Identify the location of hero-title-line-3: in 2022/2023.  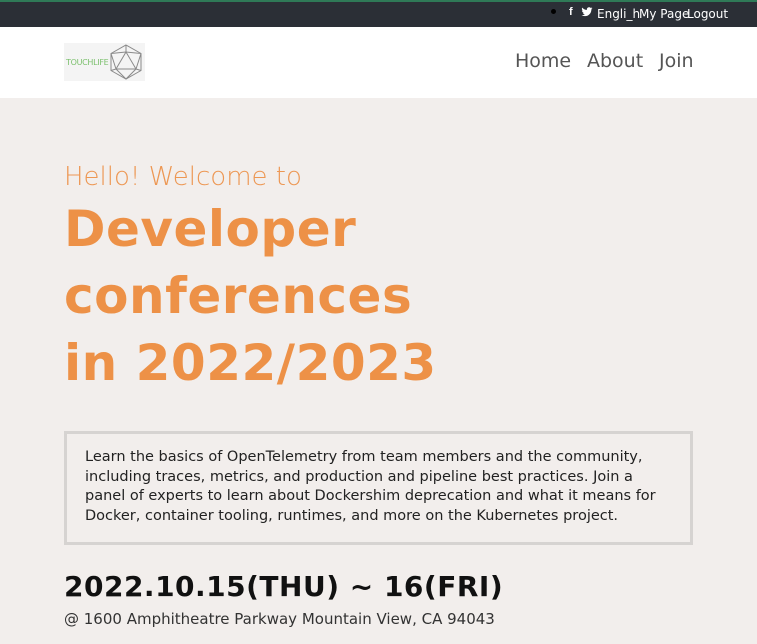
(250, 363).